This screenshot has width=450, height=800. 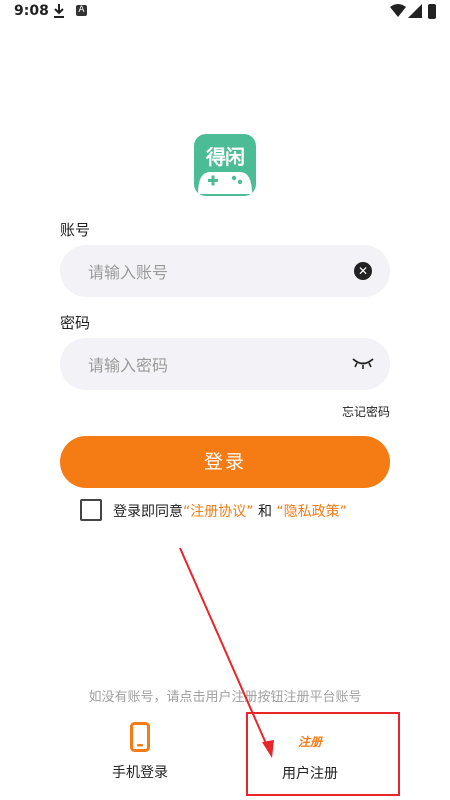 I want to click on phone-login-label: 手机登录, so click(x=140, y=773).